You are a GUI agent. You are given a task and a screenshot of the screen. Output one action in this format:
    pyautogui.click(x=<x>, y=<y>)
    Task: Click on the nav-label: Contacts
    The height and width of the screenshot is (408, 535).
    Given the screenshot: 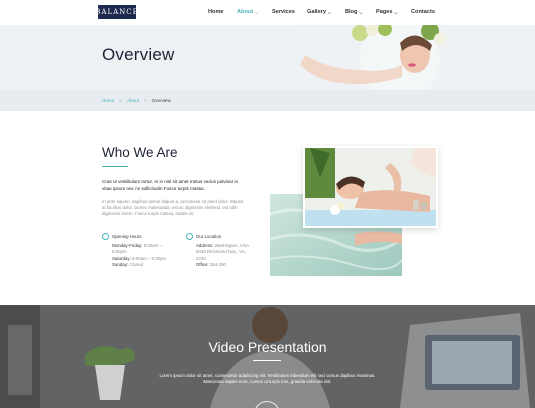 What is the action you would take?
    pyautogui.click(x=423, y=12)
    